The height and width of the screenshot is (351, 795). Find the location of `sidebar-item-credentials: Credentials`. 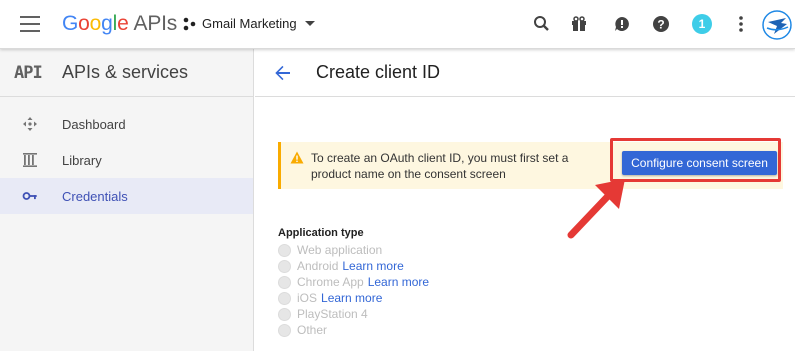

sidebar-item-credentials: Credentials is located at coordinates (126, 196).